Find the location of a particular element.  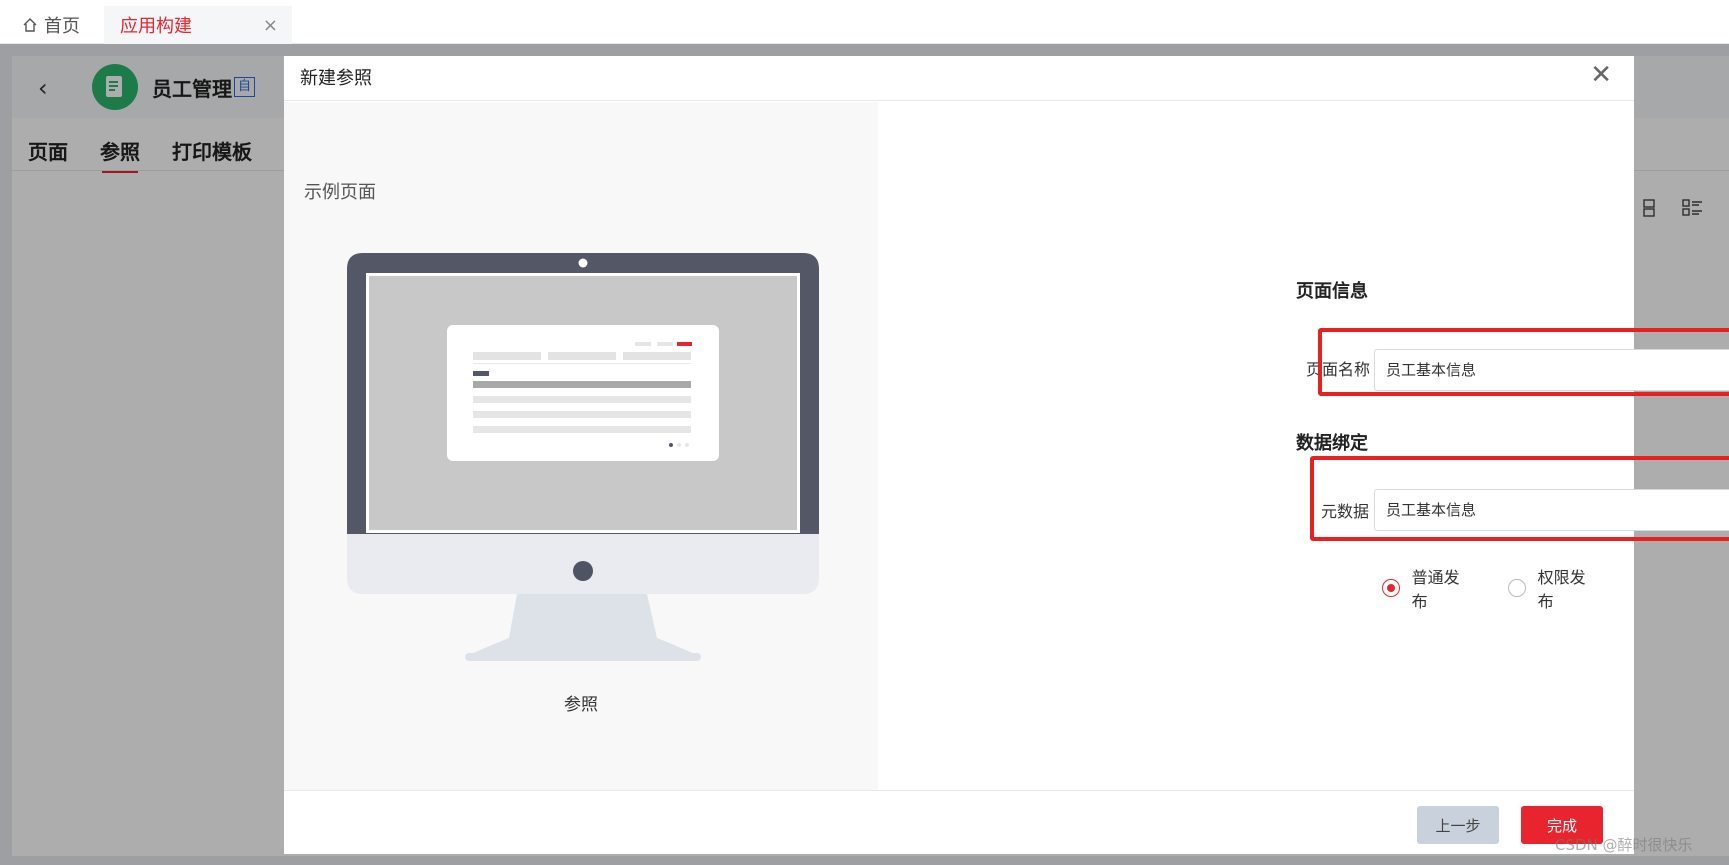

example-page-label: 示例页面 is located at coordinates (340, 192).